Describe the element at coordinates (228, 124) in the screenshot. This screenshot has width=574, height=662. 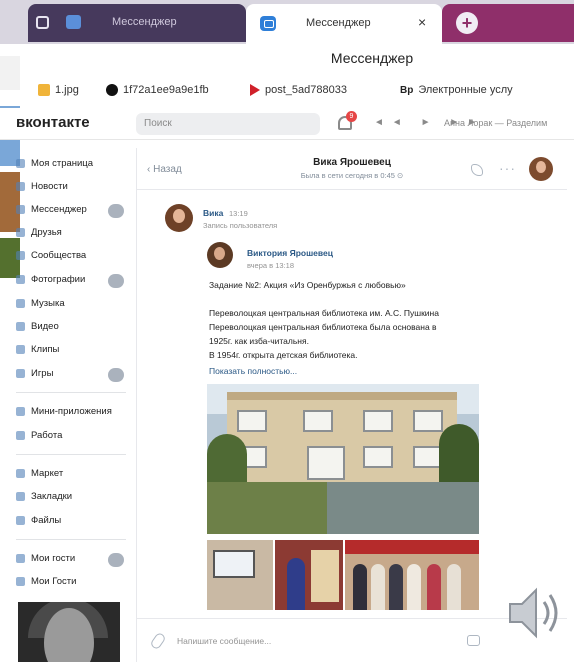
I see `search-input: Поиск` at that location.